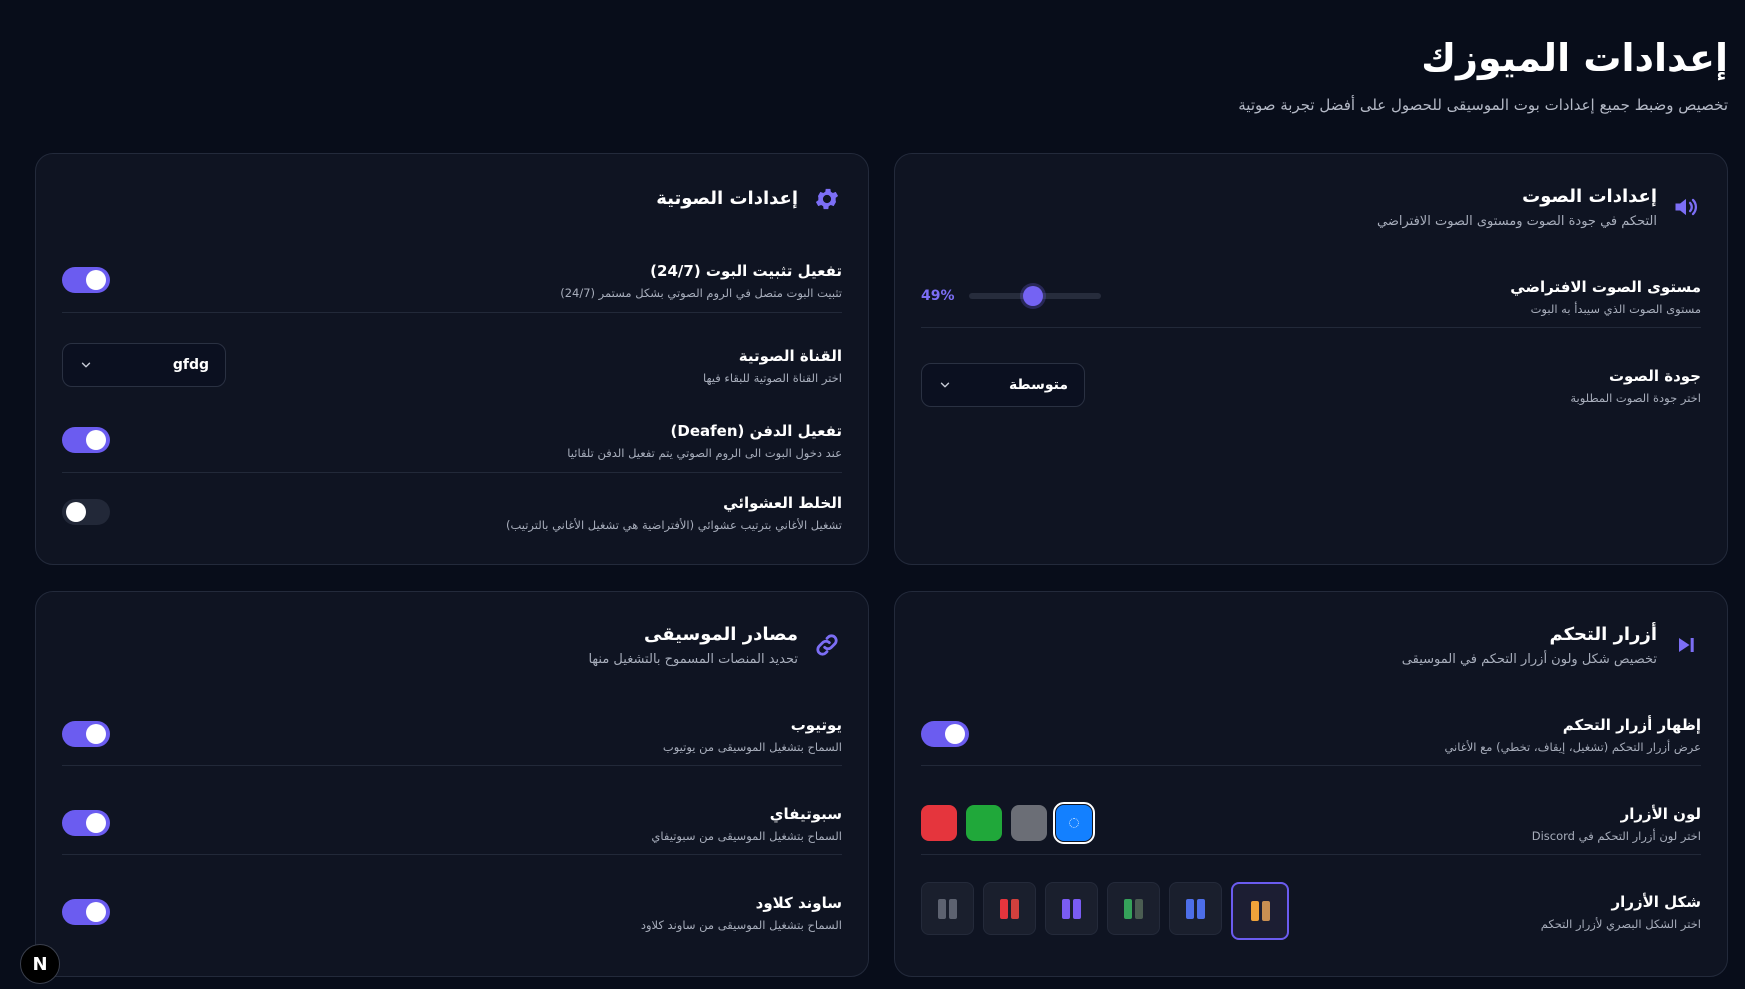 This screenshot has height=989, width=1745. What do you see at coordinates (1105, 911) in the screenshot?
I see `button-shape-options` at bounding box center [1105, 911].